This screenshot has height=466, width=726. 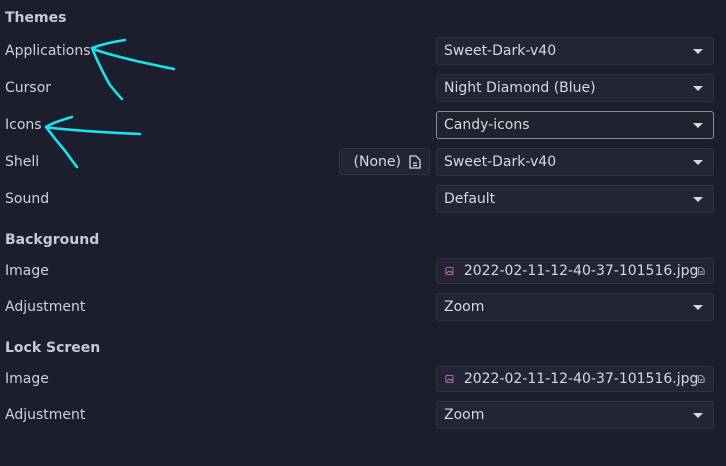 I want to click on icons-theme-value: Candy-icons, so click(x=487, y=125).